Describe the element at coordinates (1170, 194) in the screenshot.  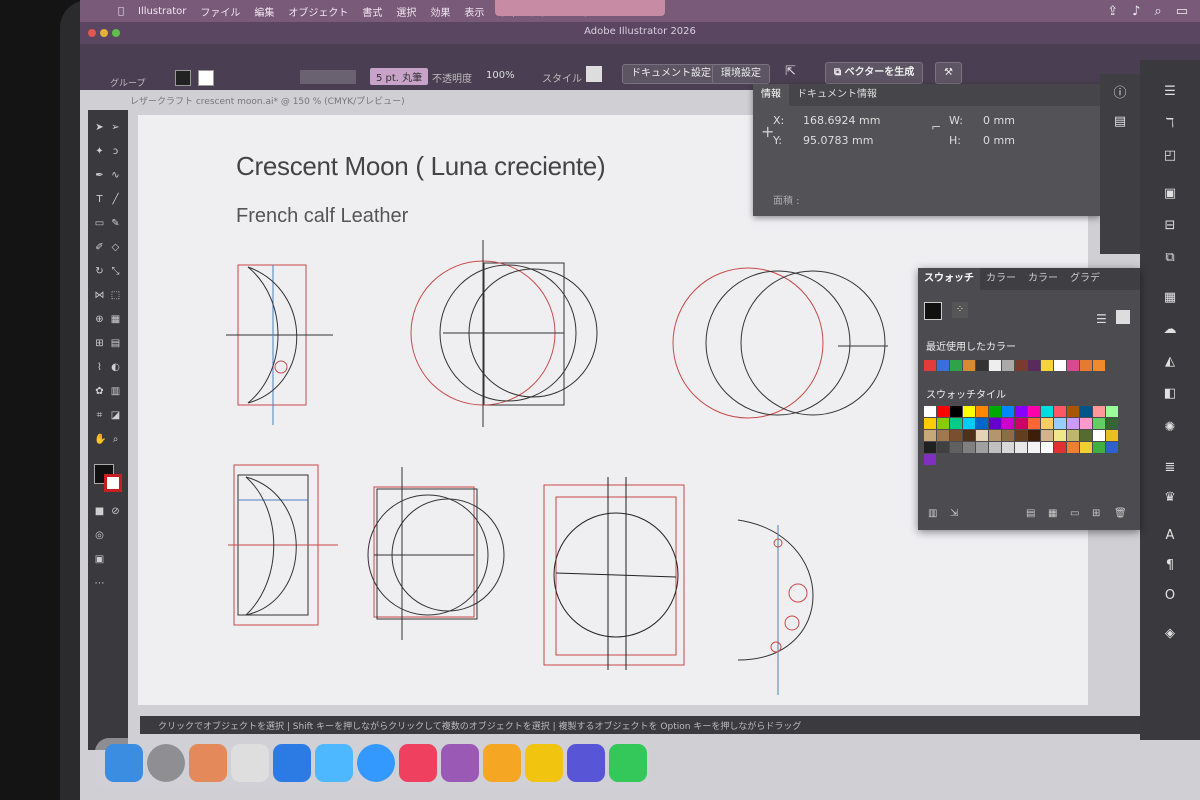
I see `artboards-icon: ▣` at that location.